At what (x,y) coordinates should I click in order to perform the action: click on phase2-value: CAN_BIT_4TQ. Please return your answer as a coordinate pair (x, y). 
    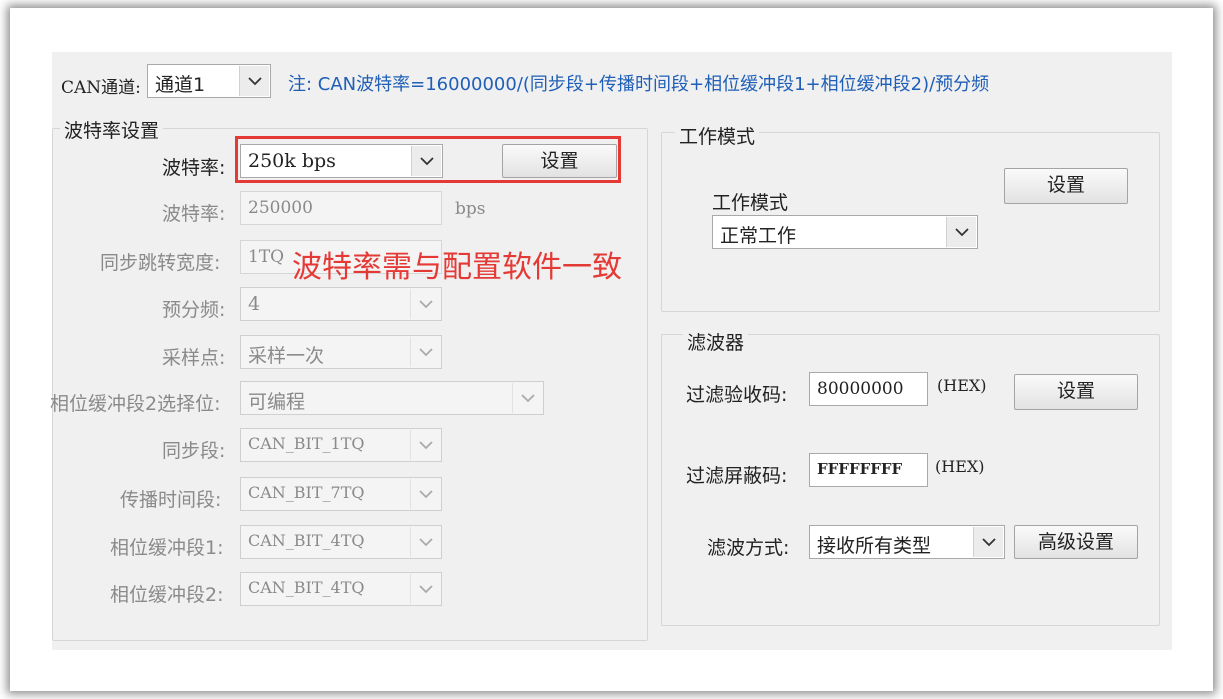
    Looking at the image, I should click on (306, 587).